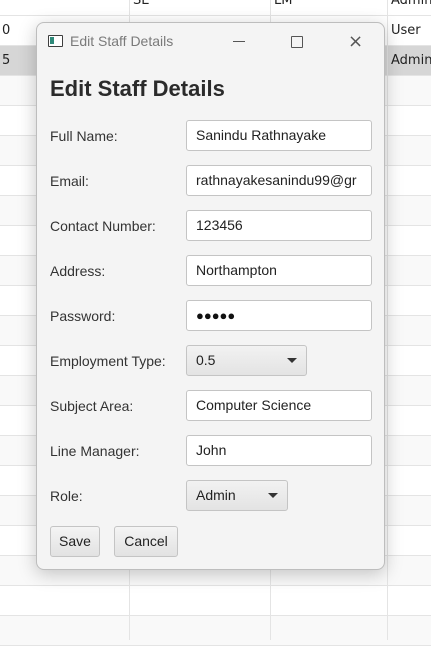 This screenshot has height=646, width=431. I want to click on role-label: Role:, so click(66, 496).